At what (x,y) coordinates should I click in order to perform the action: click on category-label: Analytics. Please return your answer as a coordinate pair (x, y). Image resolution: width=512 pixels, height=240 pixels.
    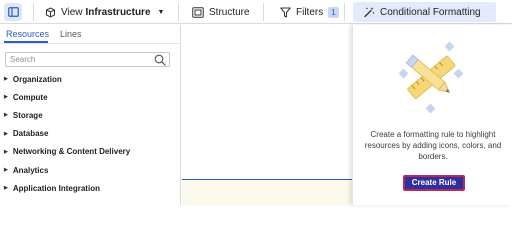
    Looking at the image, I should click on (30, 170).